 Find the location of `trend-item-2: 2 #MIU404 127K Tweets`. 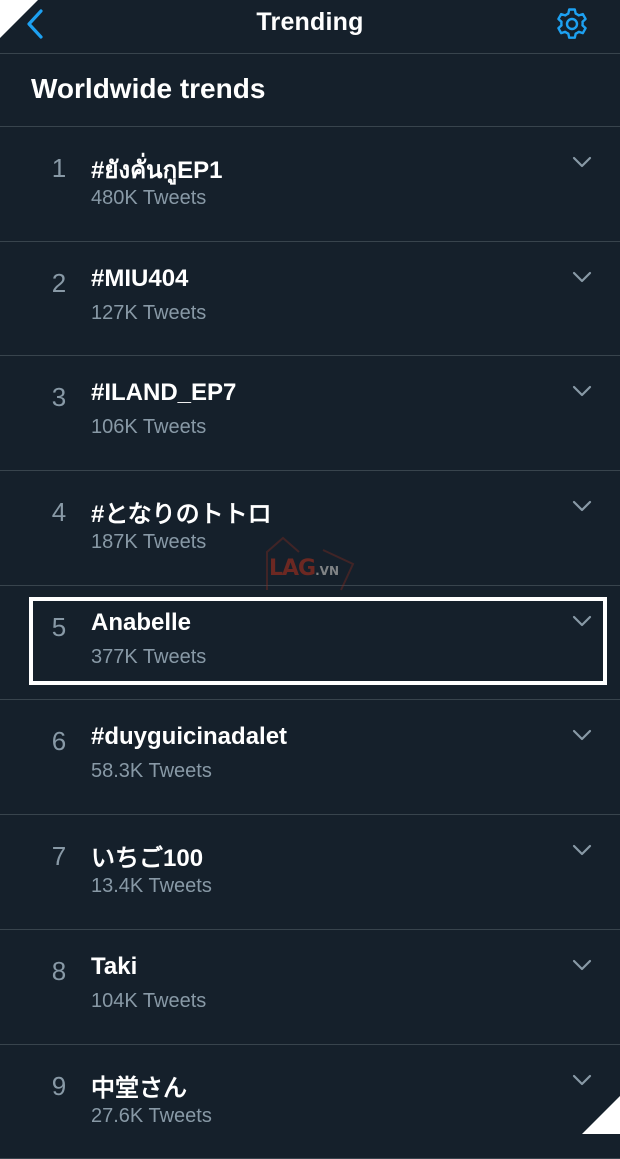

trend-item-2: 2 #MIU404 127K Tweets is located at coordinates (310, 299).